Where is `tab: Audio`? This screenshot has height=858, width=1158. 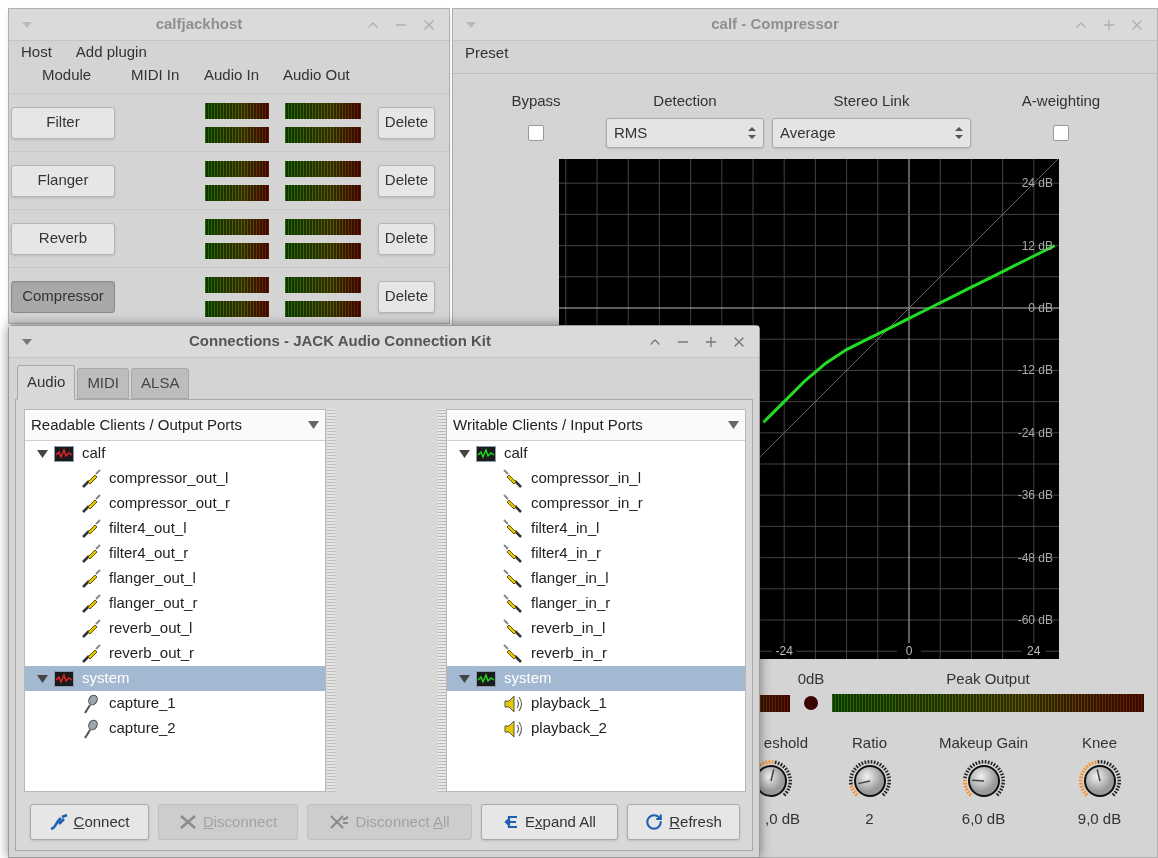
tab: Audio is located at coordinates (46, 382).